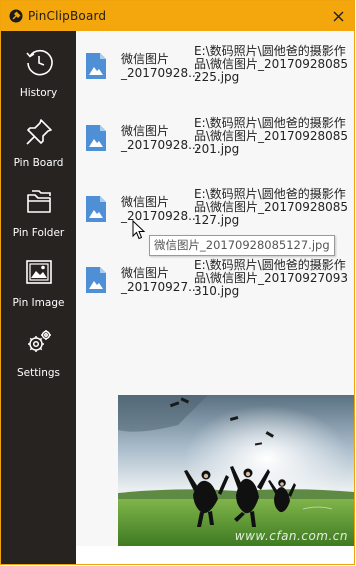 This screenshot has width=356, height=566. I want to click on sidebar-item-pin-folder: Pin Folder, so click(38, 212).